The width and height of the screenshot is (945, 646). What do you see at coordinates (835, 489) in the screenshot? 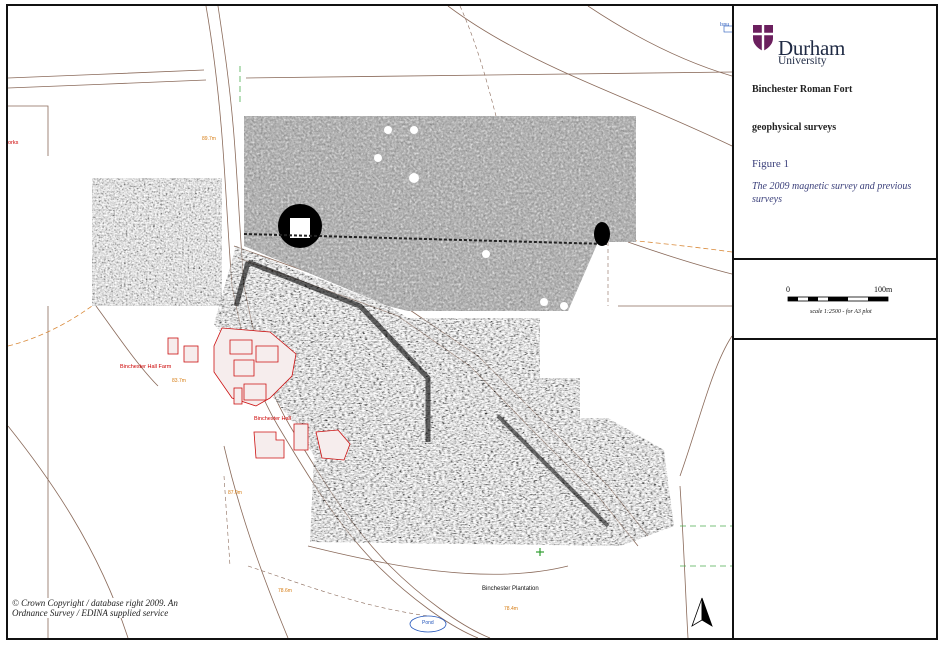
I see `blank-pane` at bounding box center [835, 489].